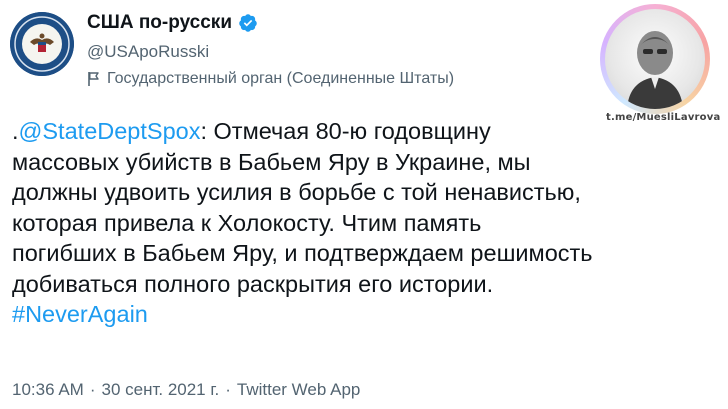 Image resolution: width=728 pixels, height=409 pixels. What do you see at coordinates (148, 52) in the screenshot?
I see `author-handle: @USApoRusski` at bounding box center [148, 52].